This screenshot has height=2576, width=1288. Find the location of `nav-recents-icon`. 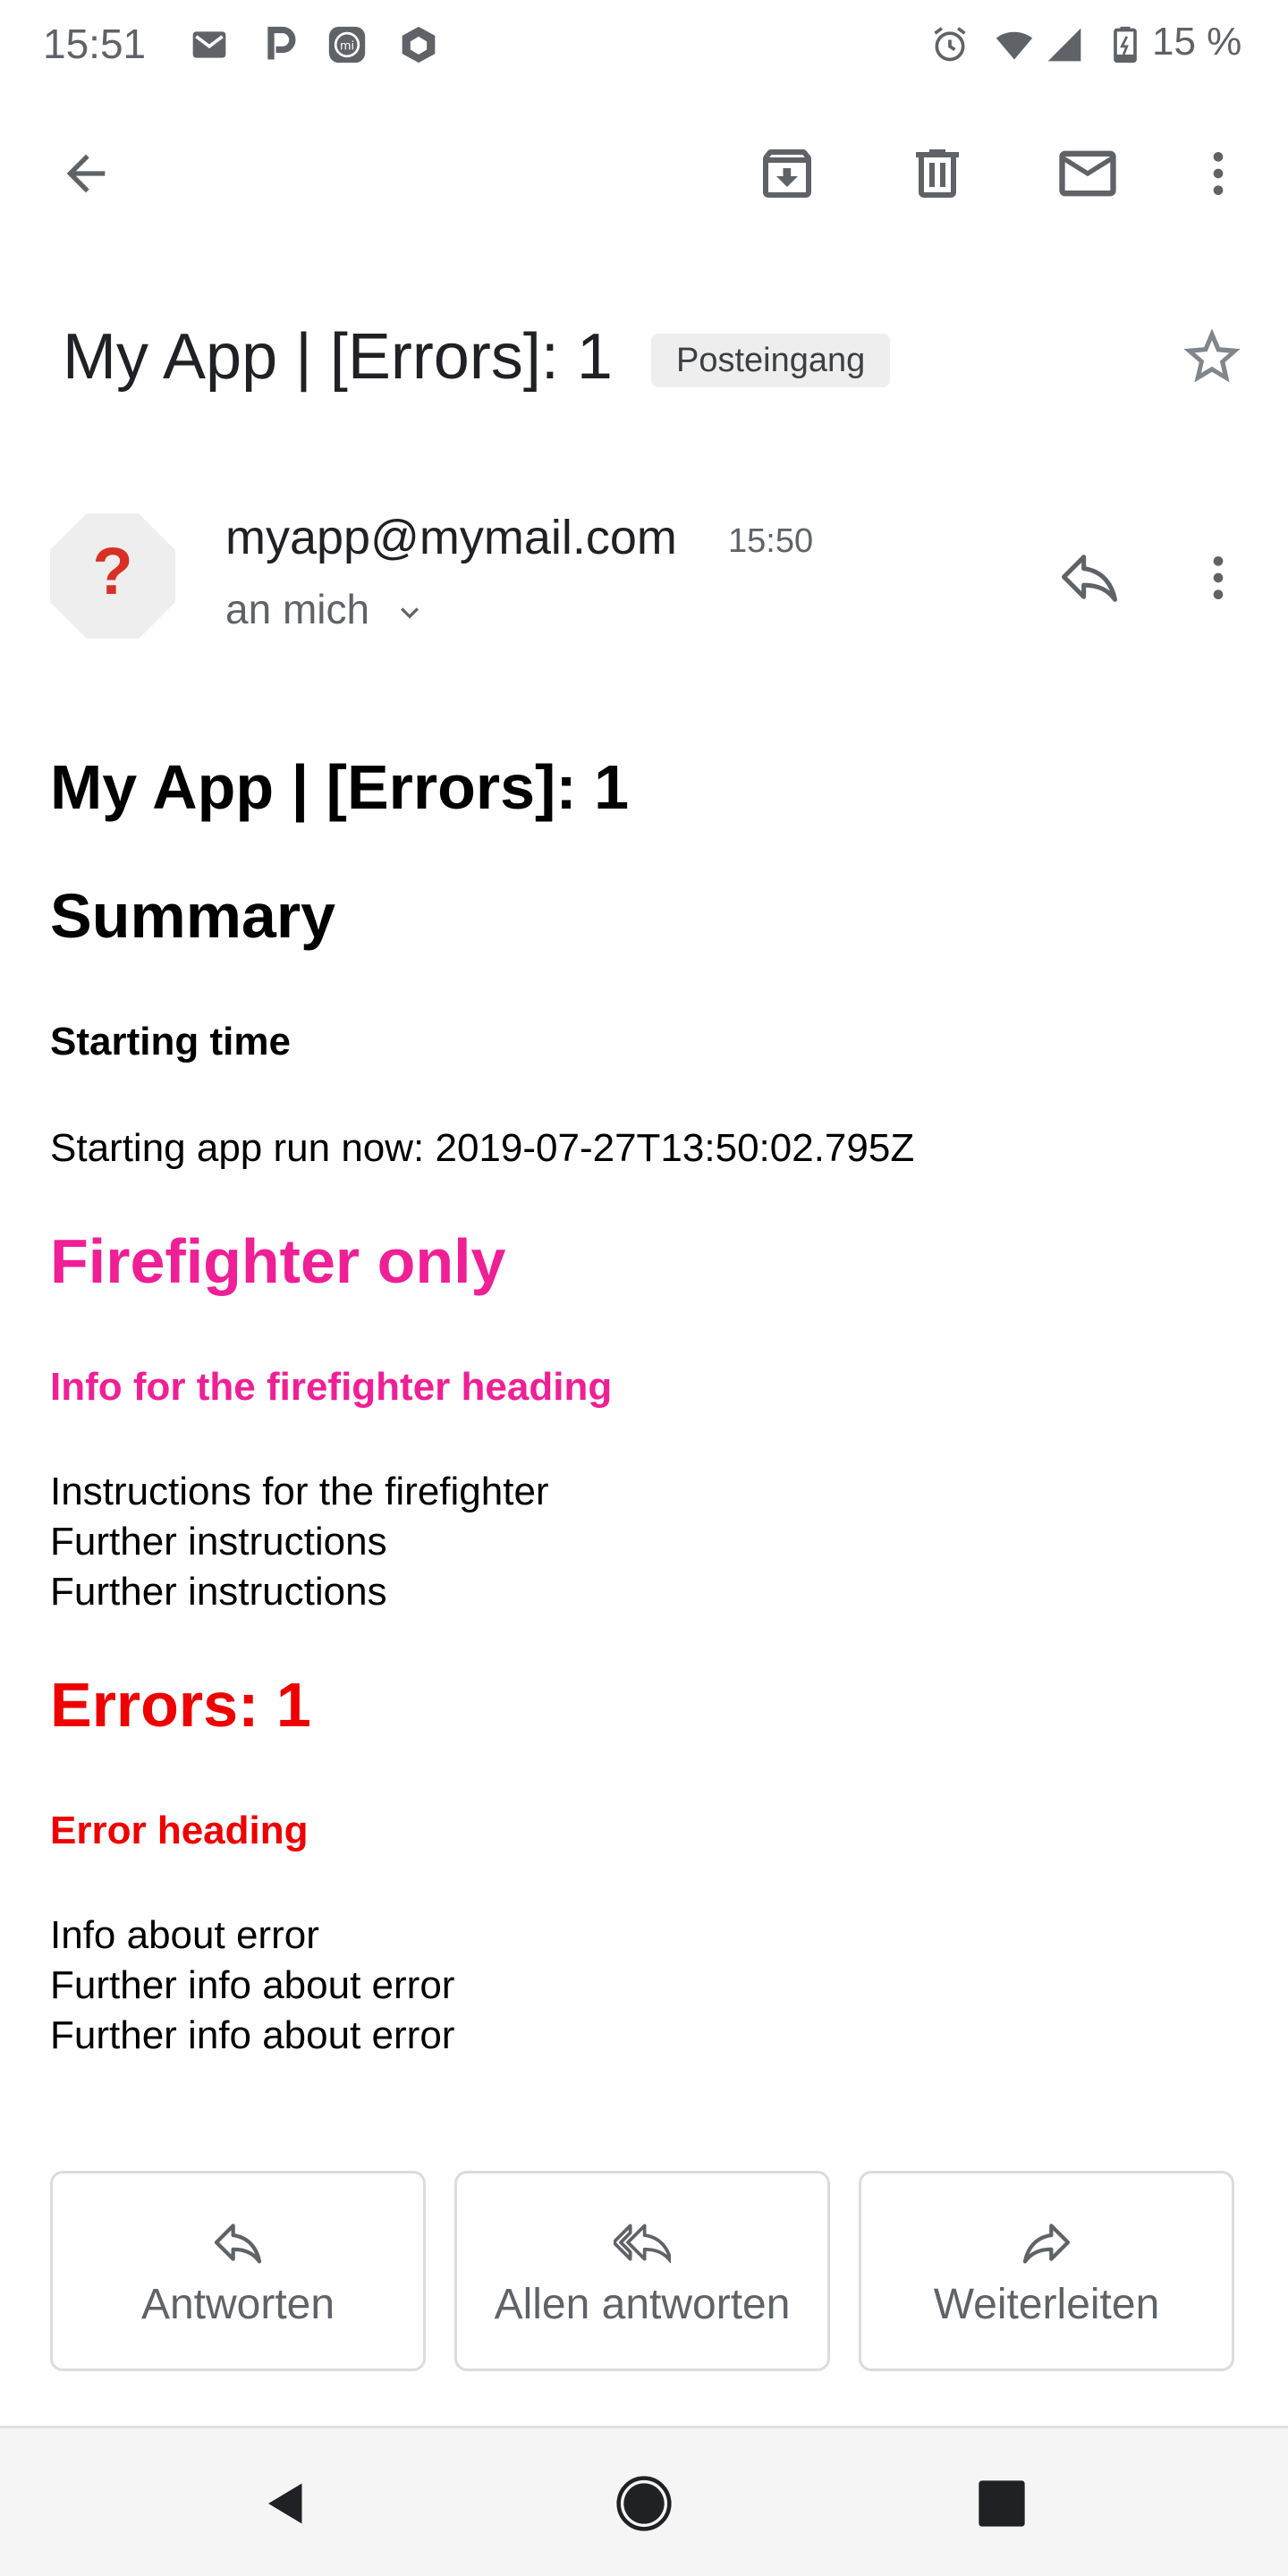

nav-recents-icon is located at coordinates (1002, 2503).